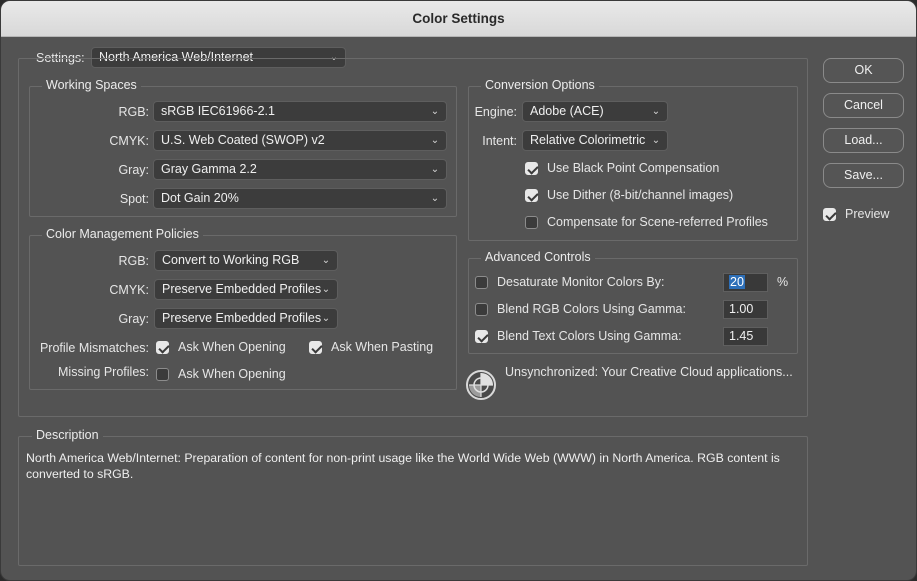  I want to click on ws-cmyk-dropdown: U.S. Web Coated (SWOP) v2 ⌄, so click(300, 140).